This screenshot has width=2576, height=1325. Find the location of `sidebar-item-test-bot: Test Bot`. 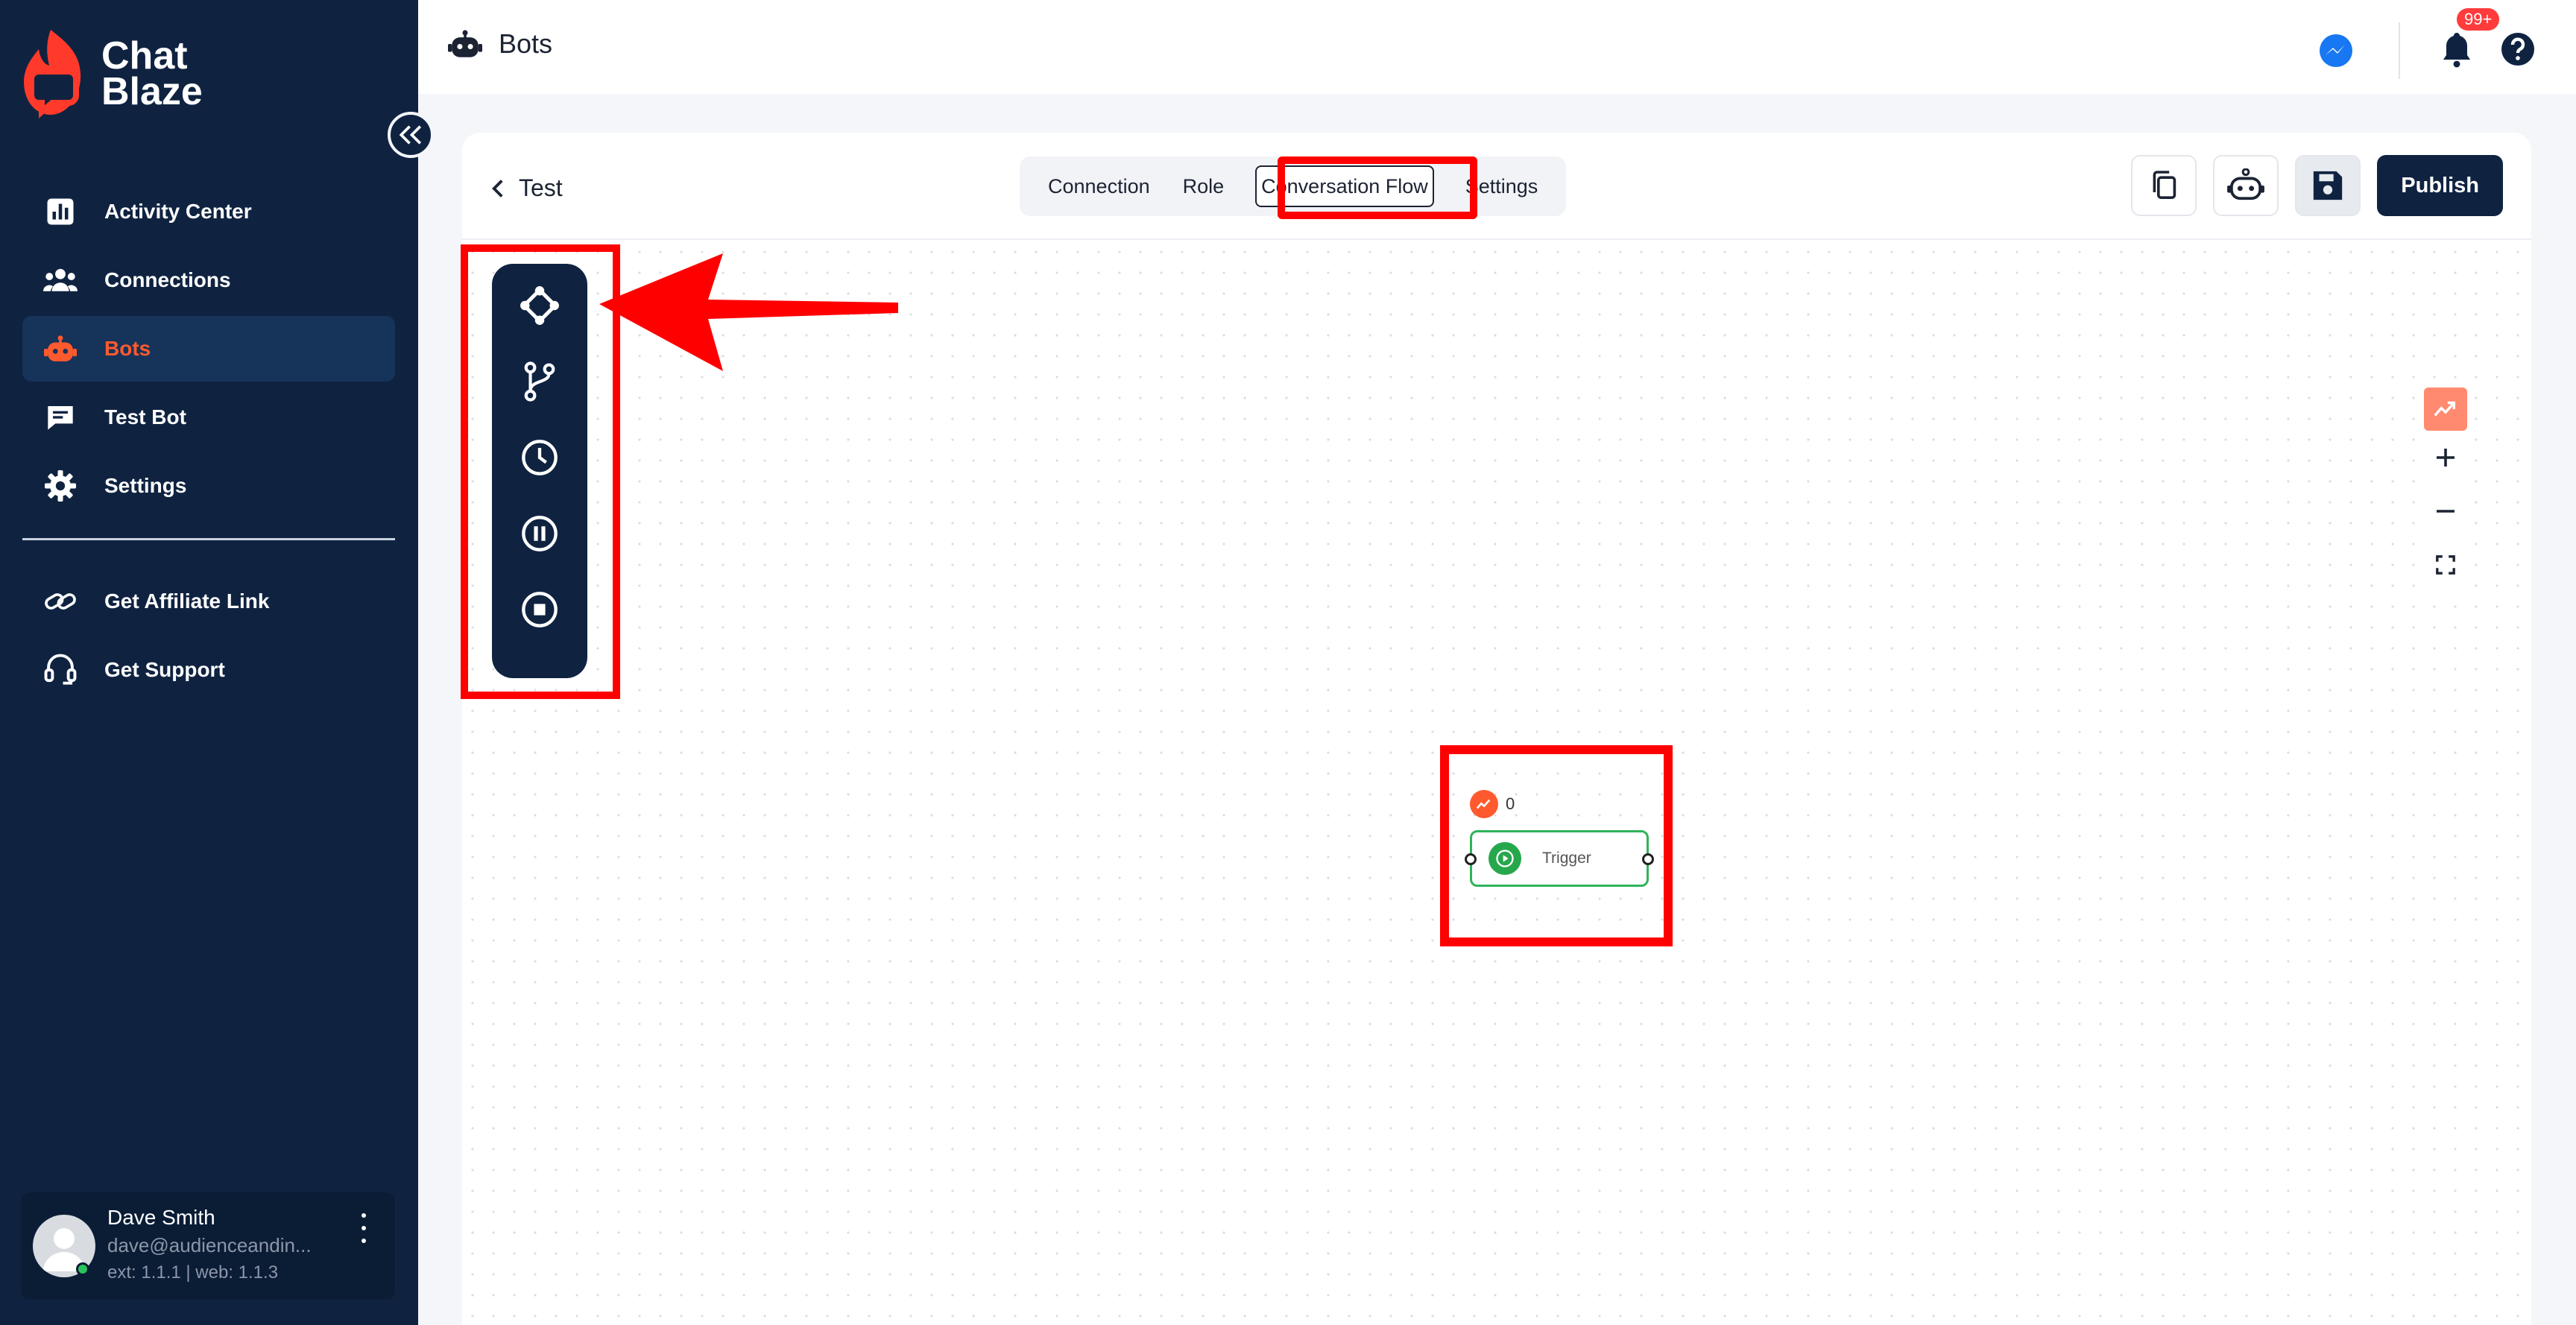

sidebar-item-test-bot: Test Bot is located at coordinates (209, 417).